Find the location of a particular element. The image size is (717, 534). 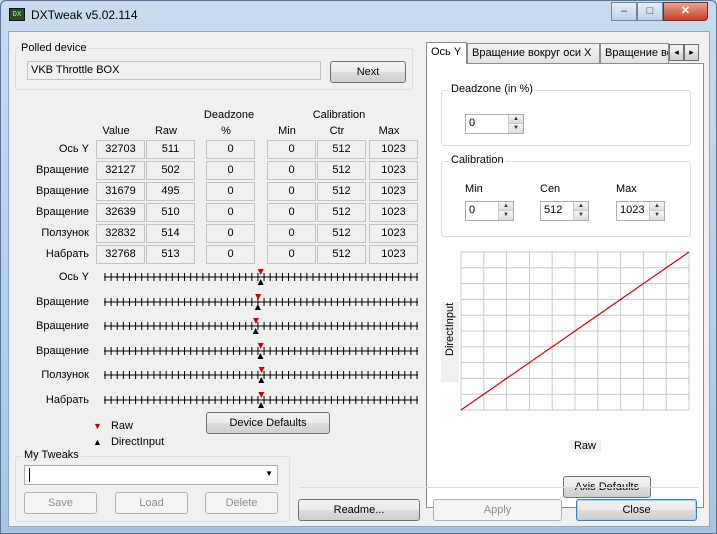

directinput-marker is located at coordinates (261, 380).